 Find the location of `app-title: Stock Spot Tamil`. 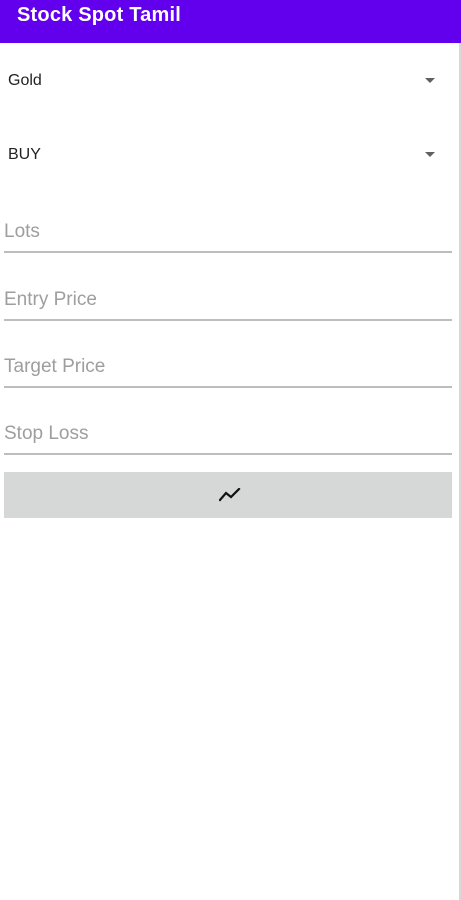

app-title: Stock Spot Tamil is located at coordinates (99, 15).